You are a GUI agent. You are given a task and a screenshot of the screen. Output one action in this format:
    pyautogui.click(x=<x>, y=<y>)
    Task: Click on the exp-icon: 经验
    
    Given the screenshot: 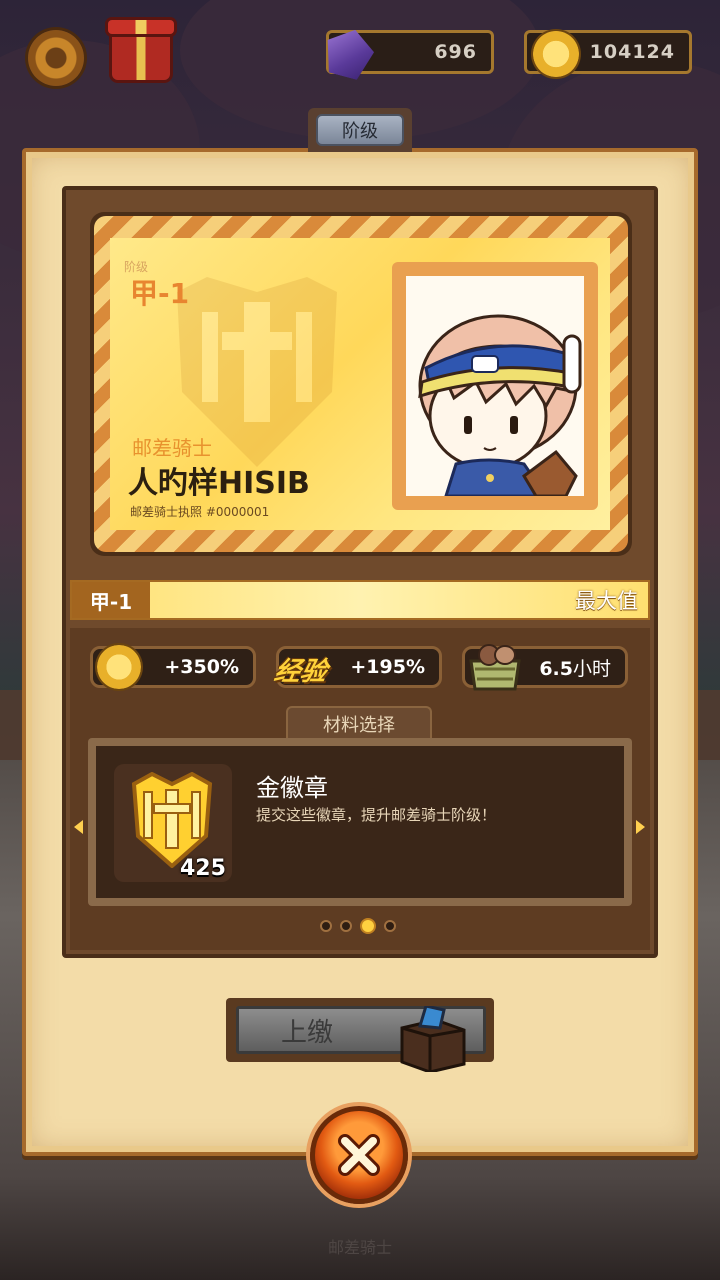 What is the action you would take?
    pyautogui.click(x=300, y=672)
    